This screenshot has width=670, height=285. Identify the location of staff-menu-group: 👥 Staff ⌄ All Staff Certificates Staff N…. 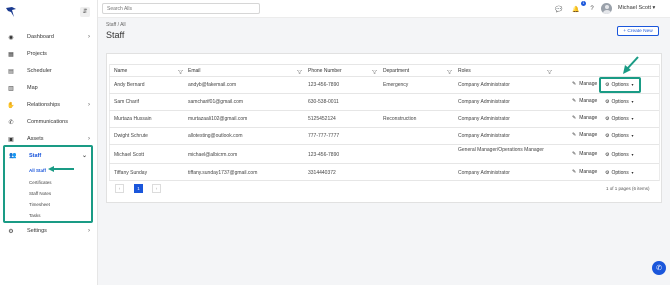
(48, 184).